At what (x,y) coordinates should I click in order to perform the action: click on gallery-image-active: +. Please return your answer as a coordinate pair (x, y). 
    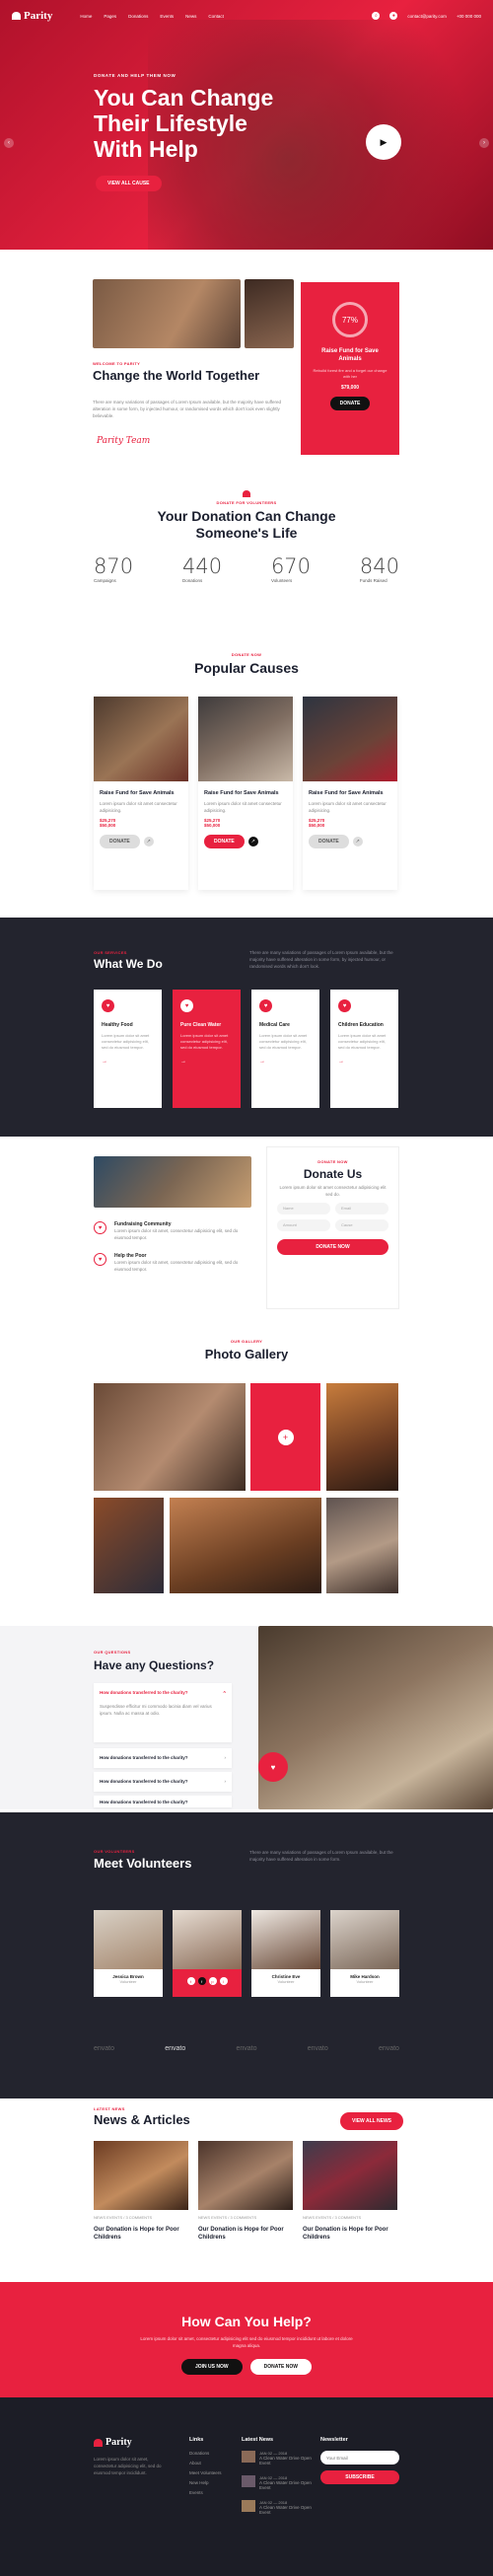
    Looking at the image, I should click on (285, 1437).